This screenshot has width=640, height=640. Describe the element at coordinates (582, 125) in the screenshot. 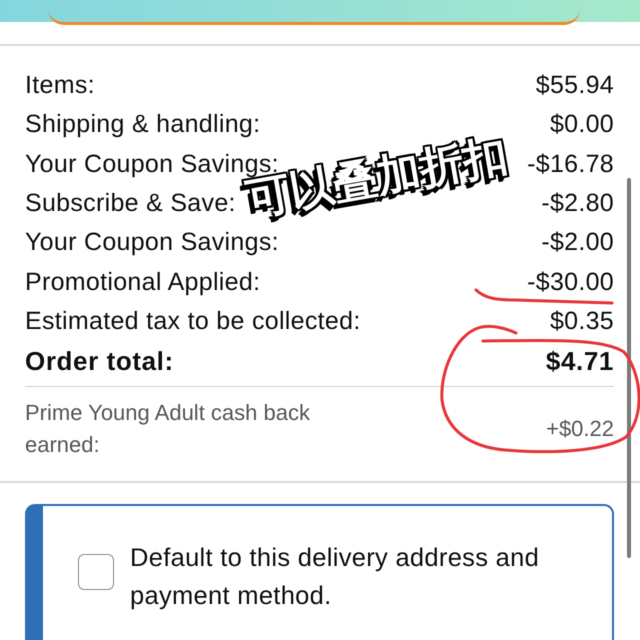

I see `summary-value: $0.00` at that location.